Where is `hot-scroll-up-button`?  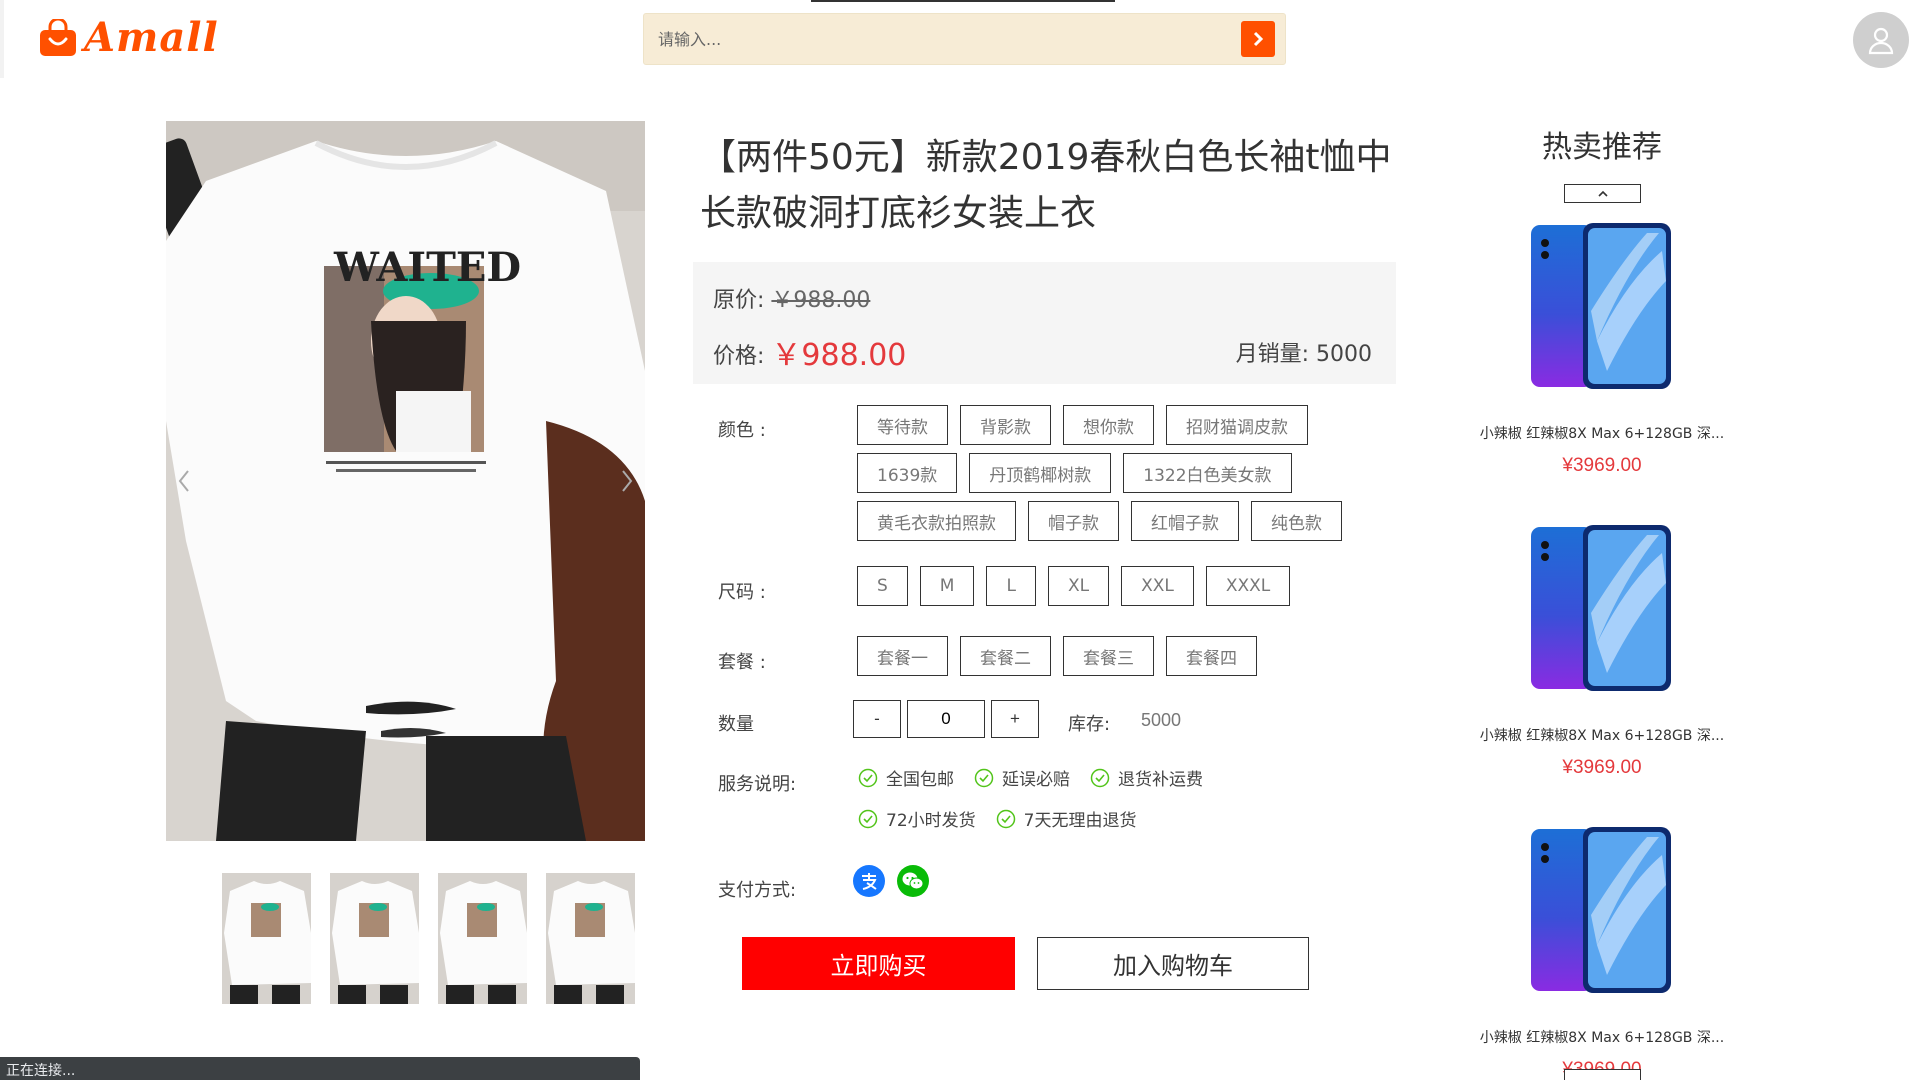
hot-scroll-up-button is located at coordinates (1602, 193).